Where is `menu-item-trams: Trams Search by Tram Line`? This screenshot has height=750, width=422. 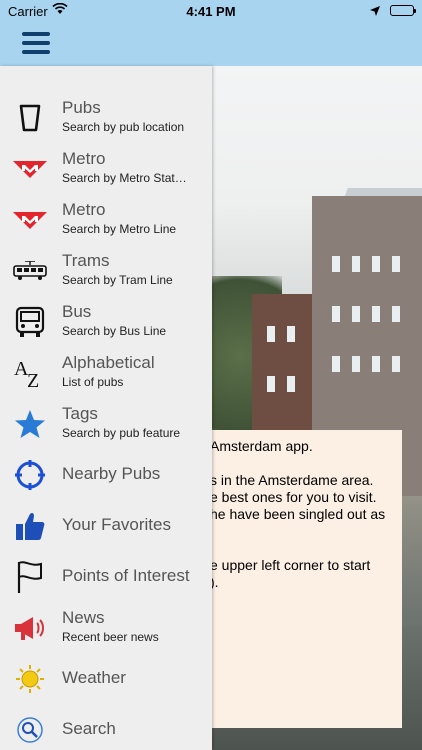
menu-item-trams: Trams Search by Tram Line is located at coordinates (106, 270).